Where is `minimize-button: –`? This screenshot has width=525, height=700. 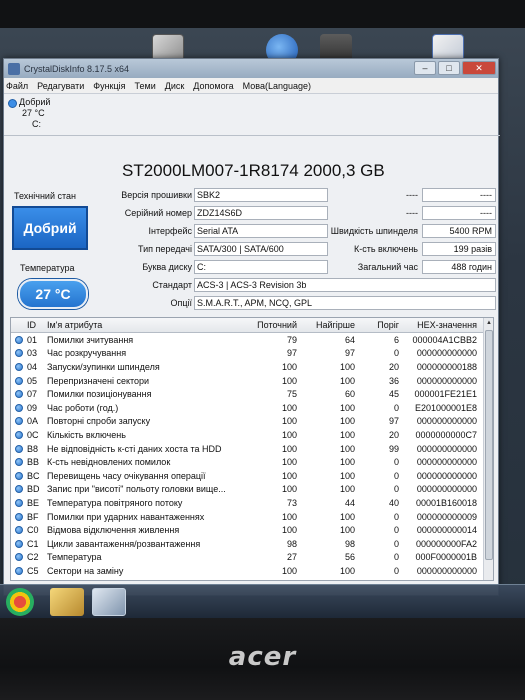
minimize-button: – is located at coordinates (425, 68).